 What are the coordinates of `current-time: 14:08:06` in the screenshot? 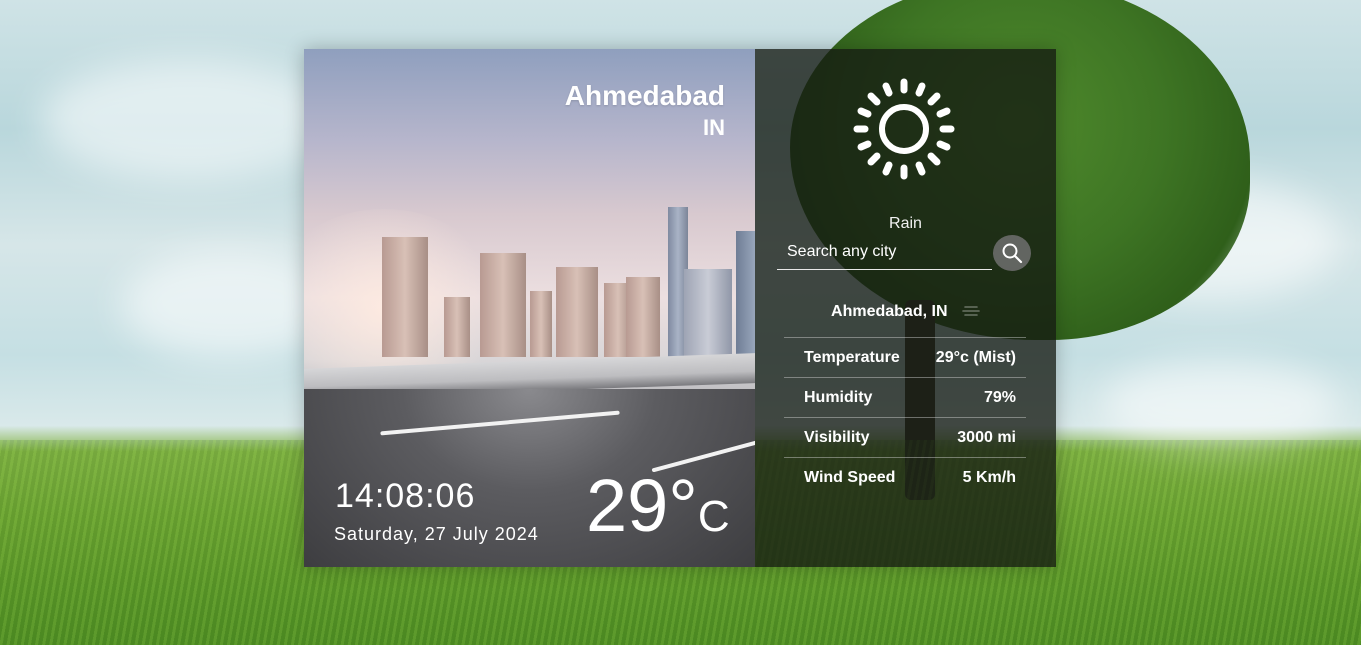 It's located at (405, 496).